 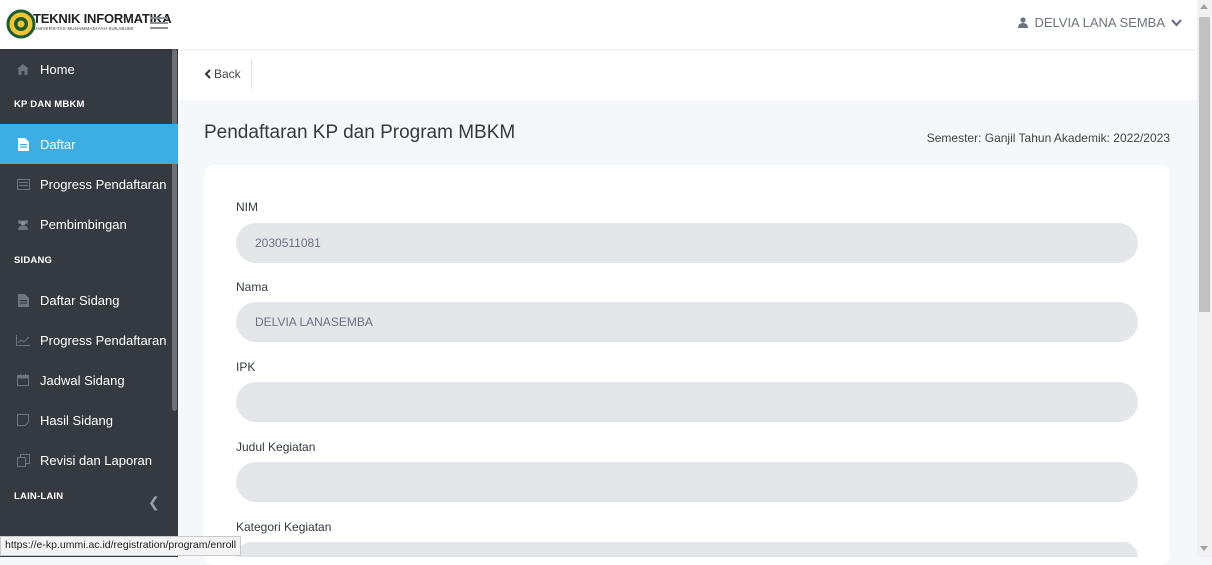 What do you see at coordinates (1176, 22) in the screenshot?
I see `chevron-down-icon` at bounding box center [1176, 22].